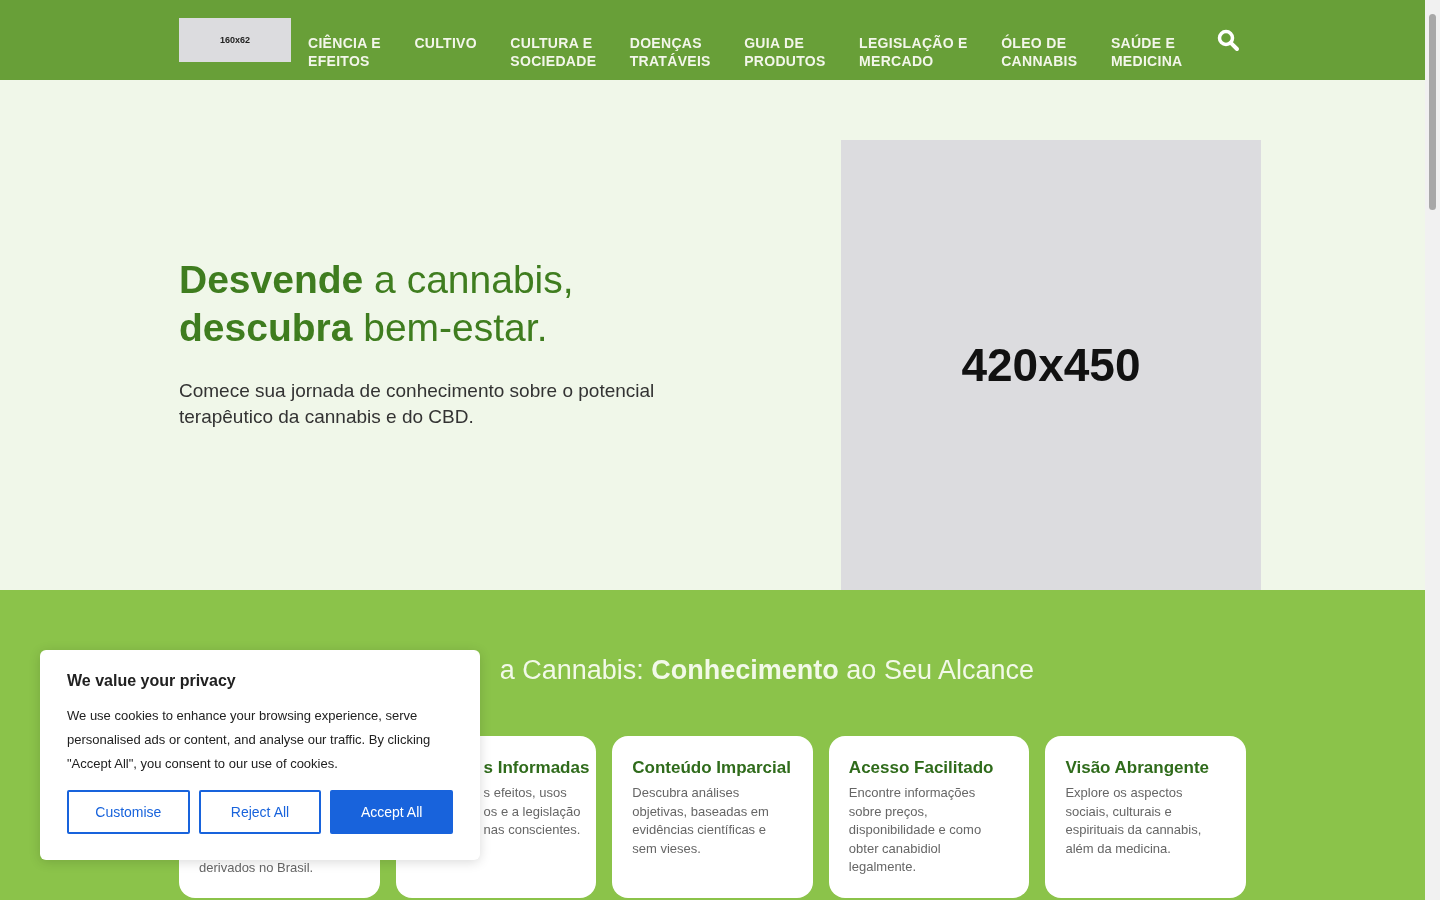 This screenshot has height=900, width=1440. I want to click on nav-link: ÓLEO DE CANNABIS, so click(1039, 51).